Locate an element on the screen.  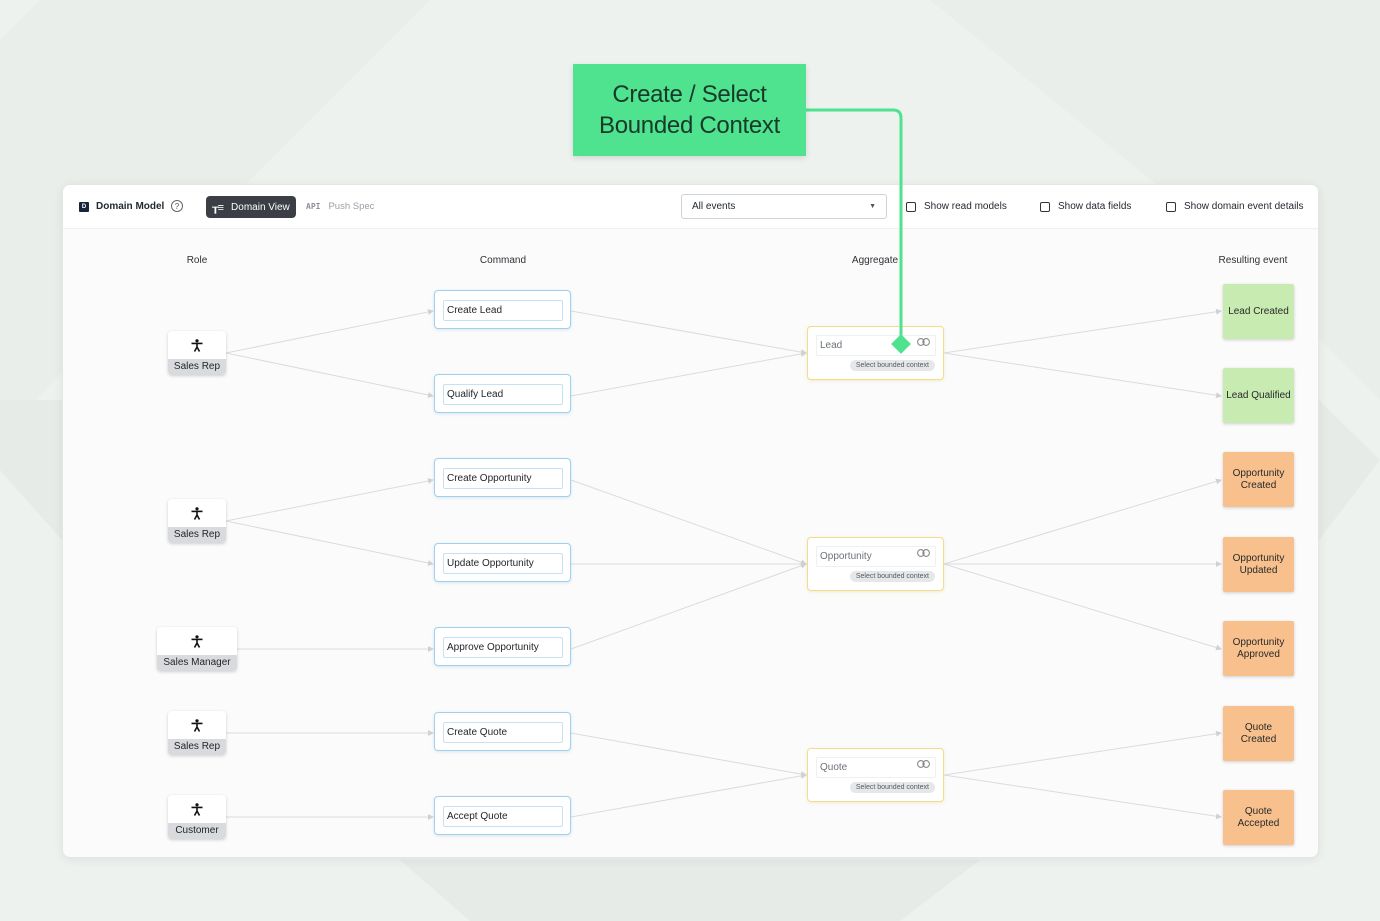
command-node: Create Opportunity is located at coordinates (502, 477).